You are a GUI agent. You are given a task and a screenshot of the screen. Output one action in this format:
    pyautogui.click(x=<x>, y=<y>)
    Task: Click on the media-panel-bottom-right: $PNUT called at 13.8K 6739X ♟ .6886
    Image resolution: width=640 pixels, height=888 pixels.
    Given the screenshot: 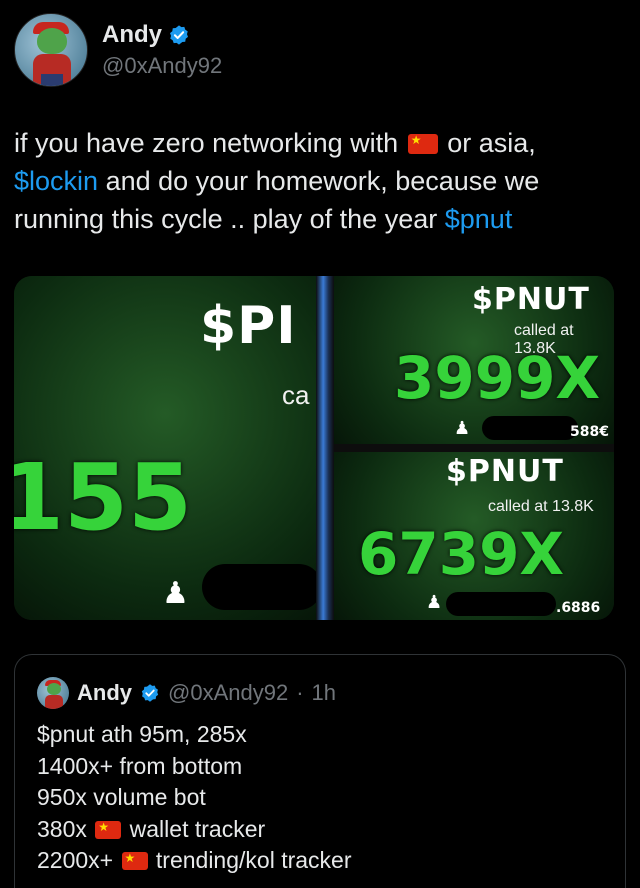 What is the action you would take?
    pyautogui.click(x=474, y=536)
    